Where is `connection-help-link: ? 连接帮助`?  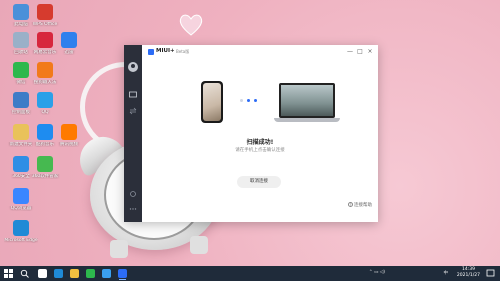 connection-help-link: ? 连接帮助 is located at coordinates (360, 205).